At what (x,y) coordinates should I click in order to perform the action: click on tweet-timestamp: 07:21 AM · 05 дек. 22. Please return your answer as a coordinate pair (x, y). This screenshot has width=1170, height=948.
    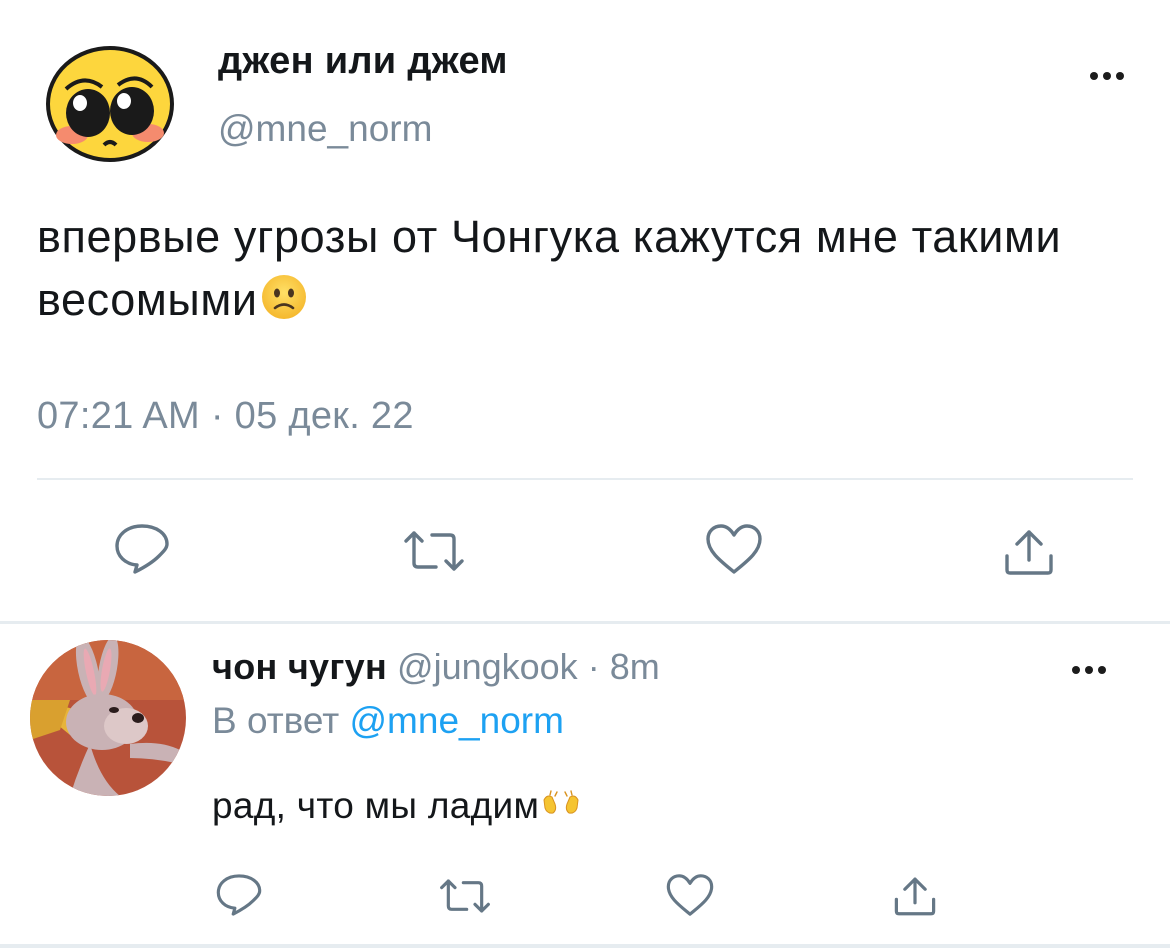
    Looking at the image, I should click on (225, 416).